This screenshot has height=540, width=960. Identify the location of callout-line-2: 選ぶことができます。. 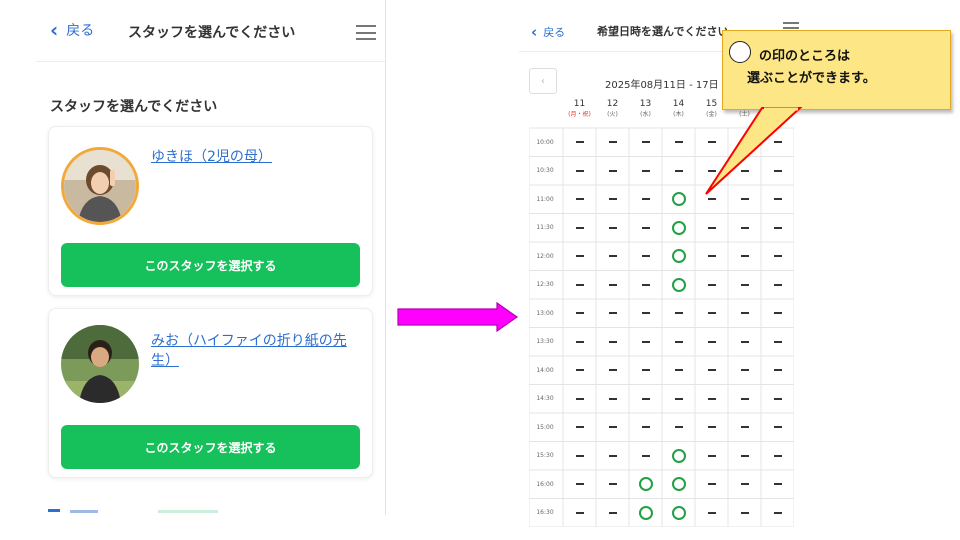
(811, 78).